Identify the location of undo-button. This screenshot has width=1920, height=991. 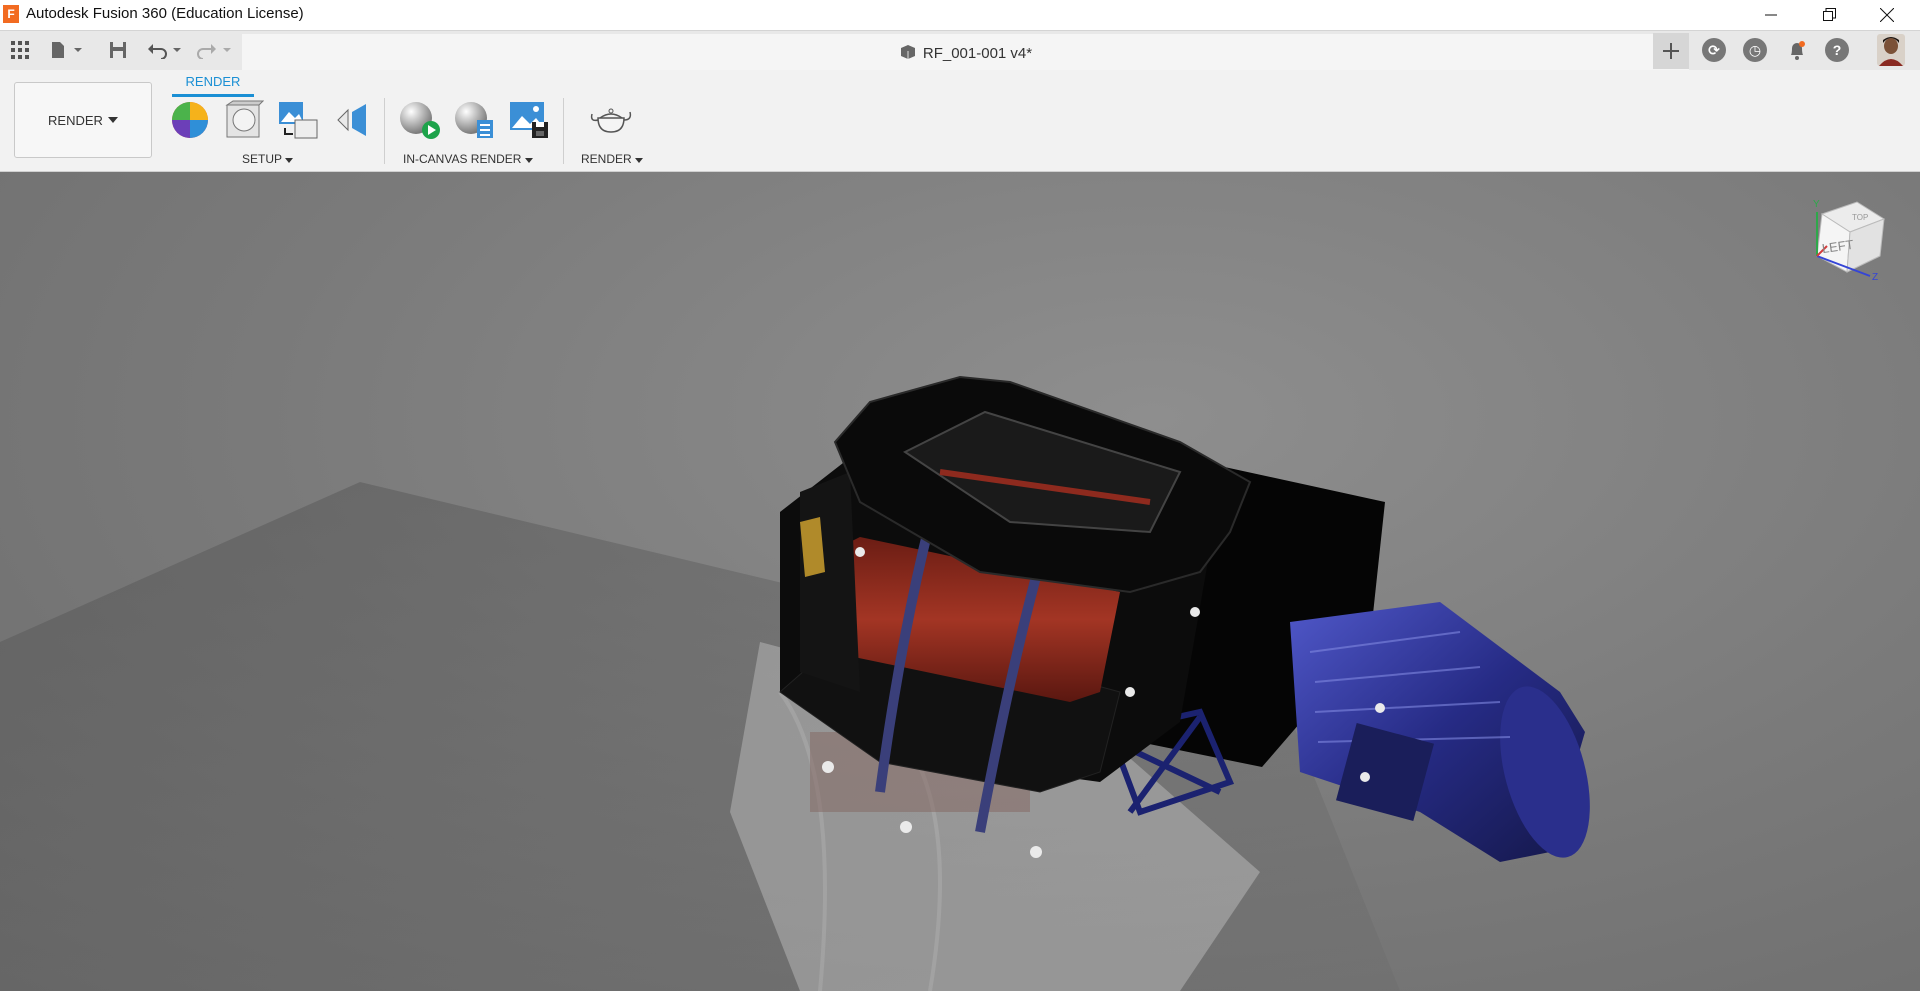
(166, 50).